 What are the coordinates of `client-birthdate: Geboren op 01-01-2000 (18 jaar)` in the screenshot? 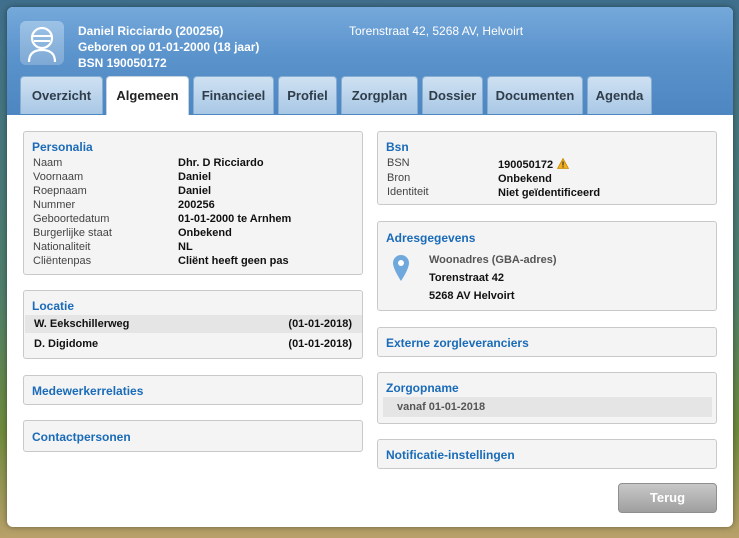 It's located at (169, 47).